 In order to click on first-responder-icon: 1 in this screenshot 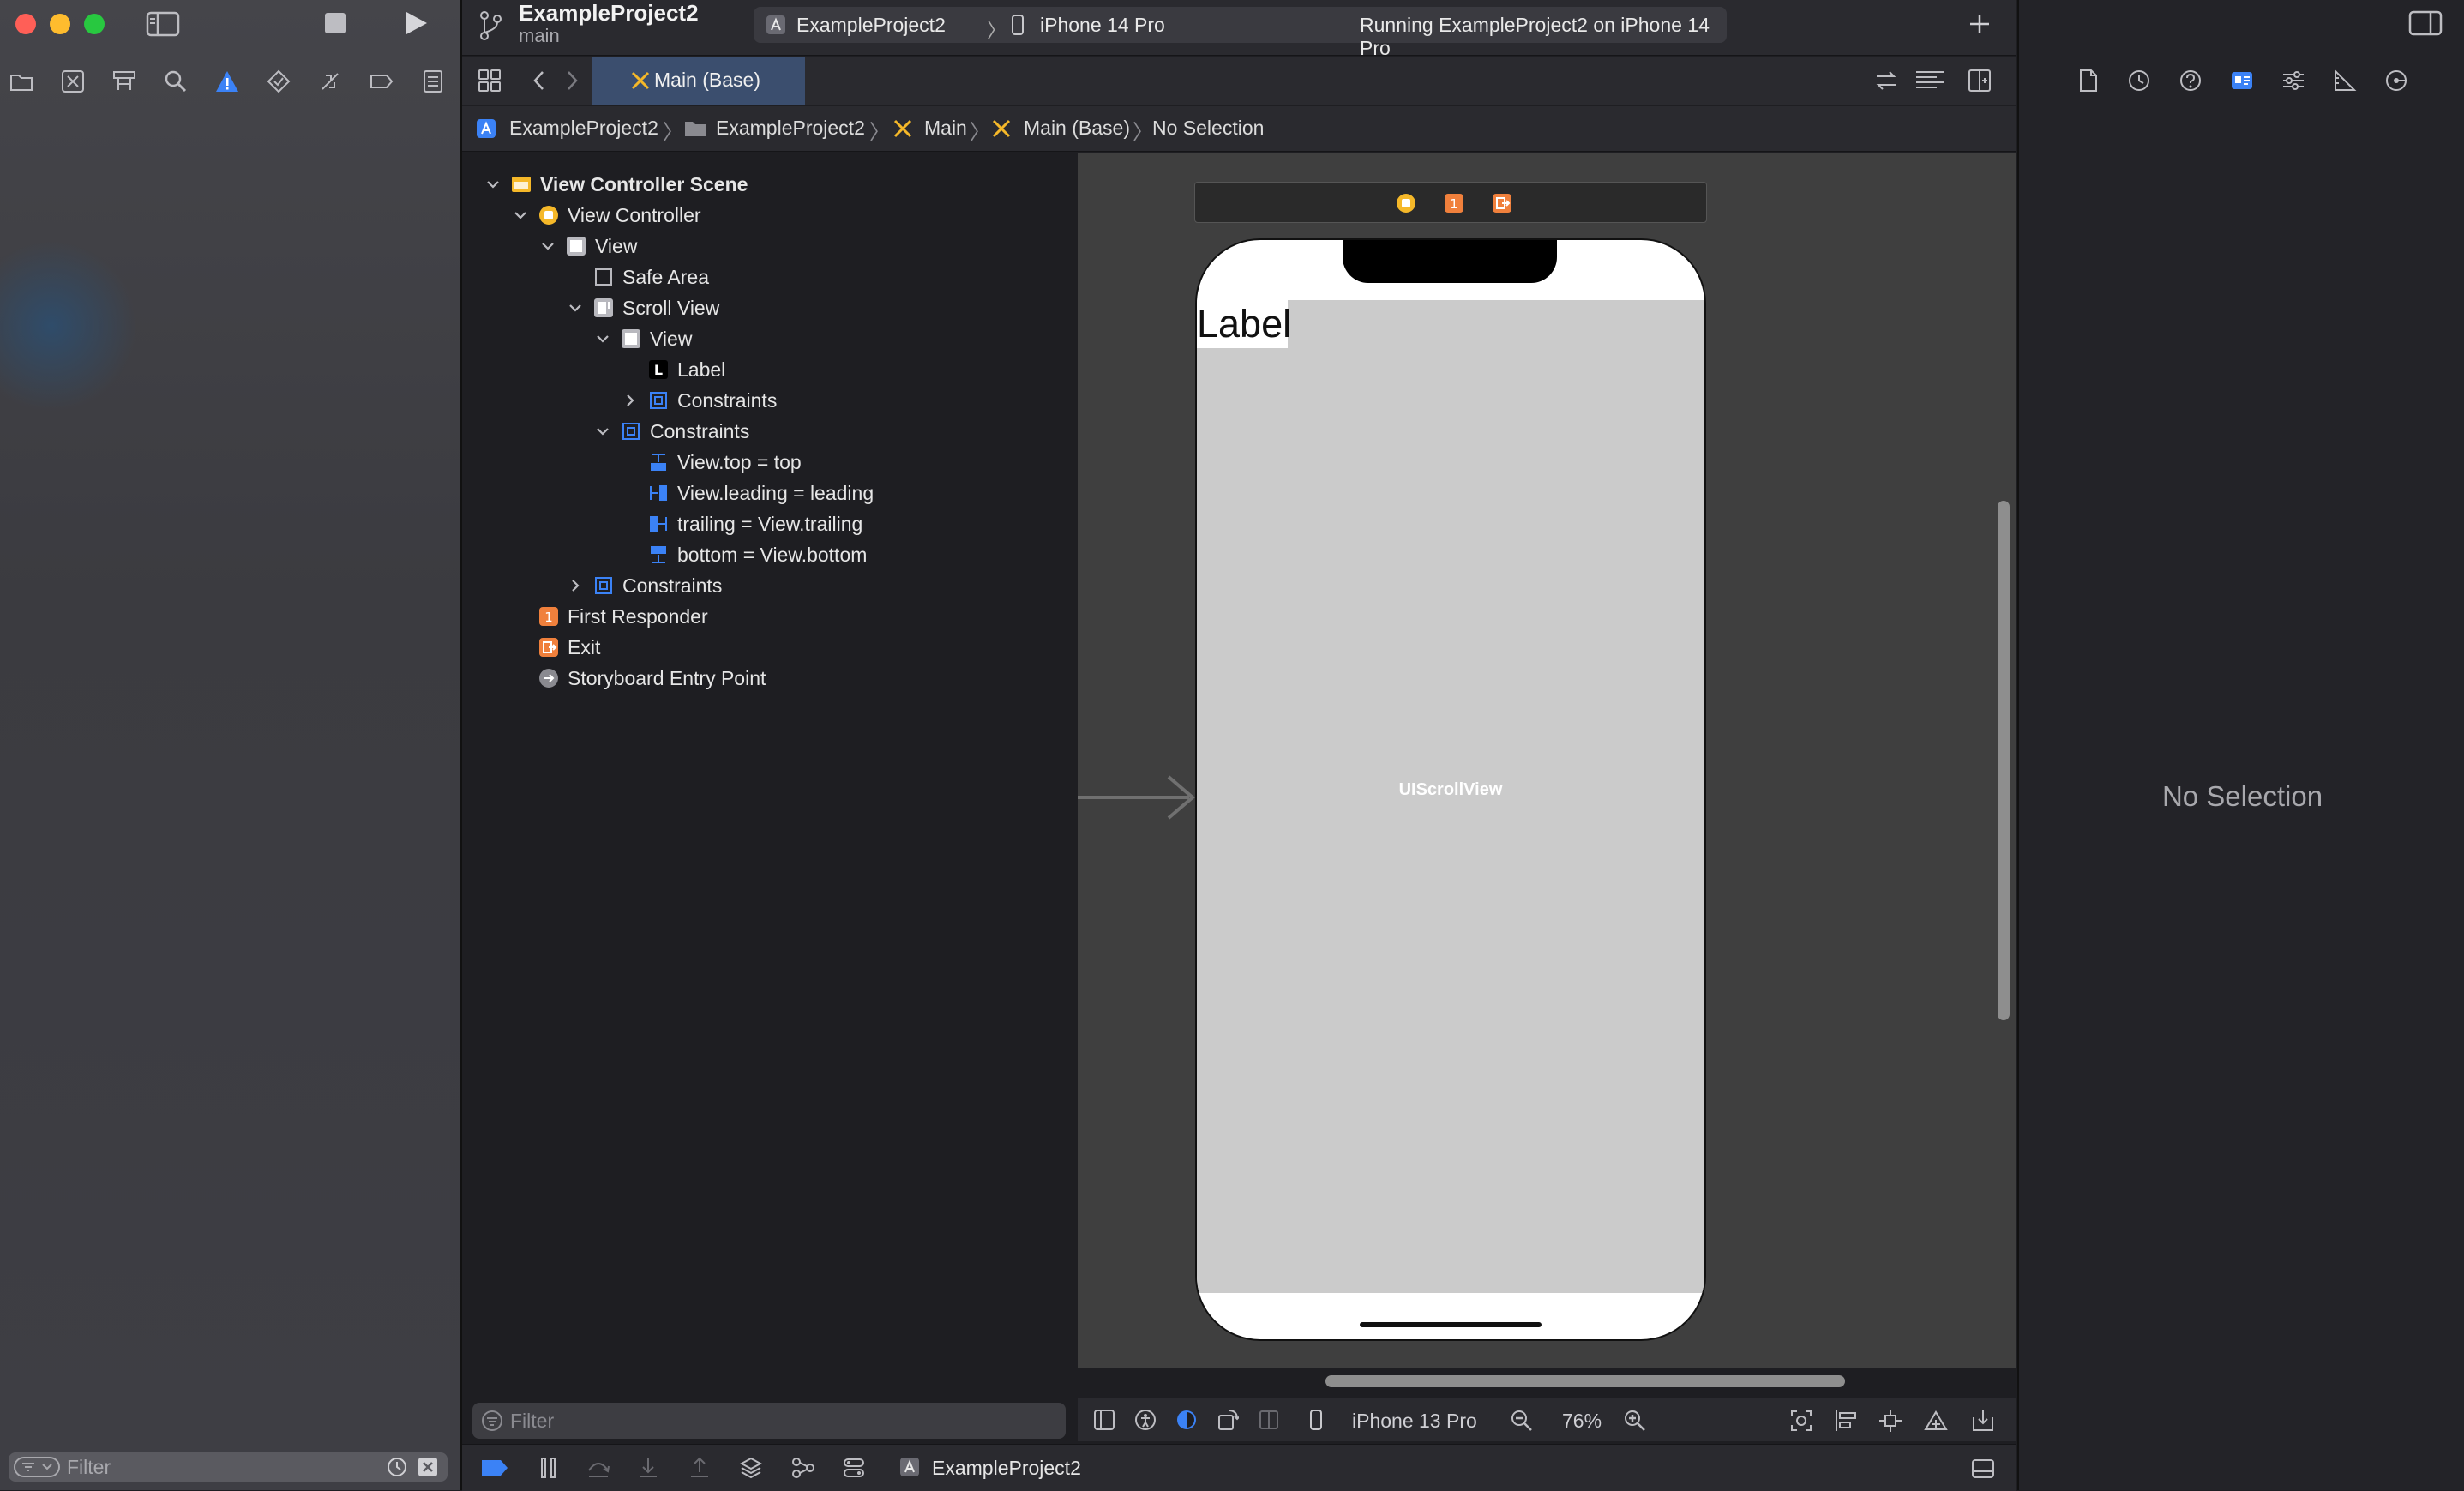, I will do `click(1454, 203)`.